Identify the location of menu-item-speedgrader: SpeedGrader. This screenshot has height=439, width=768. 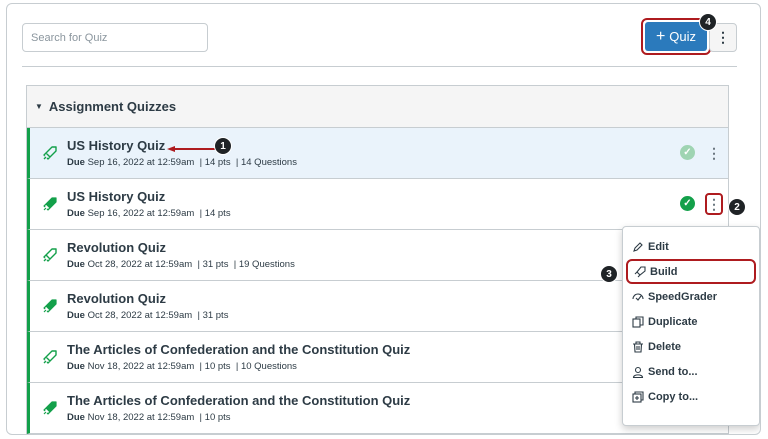
(691, 296).